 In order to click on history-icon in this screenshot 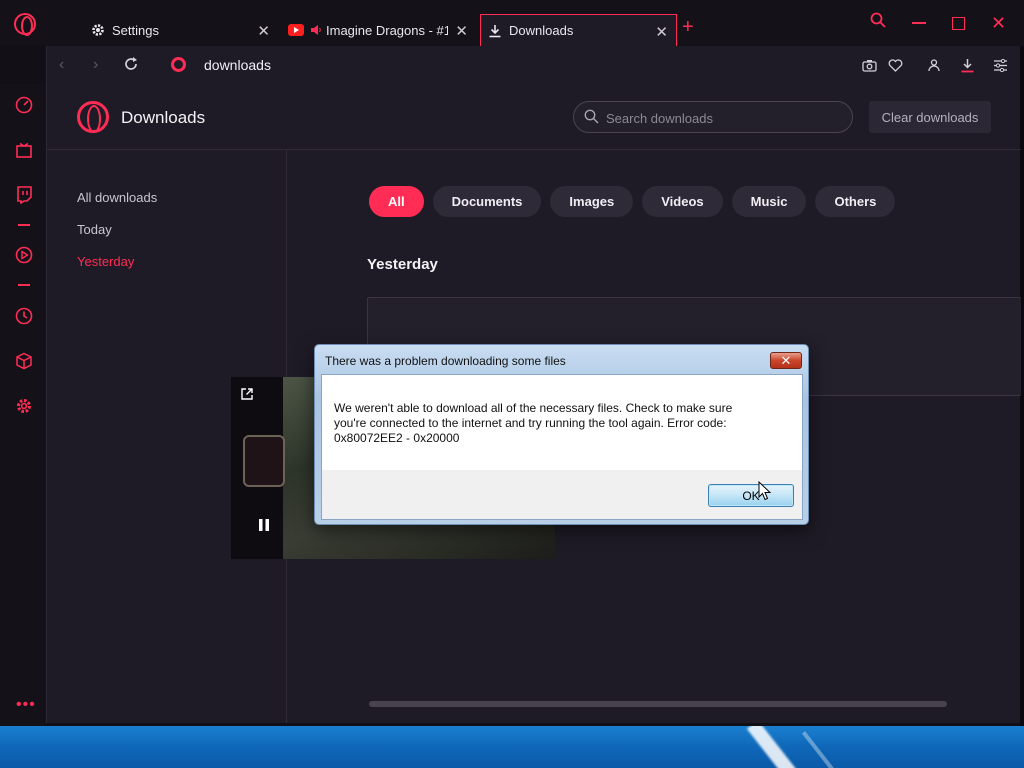, I will do `click(24, 316)`.